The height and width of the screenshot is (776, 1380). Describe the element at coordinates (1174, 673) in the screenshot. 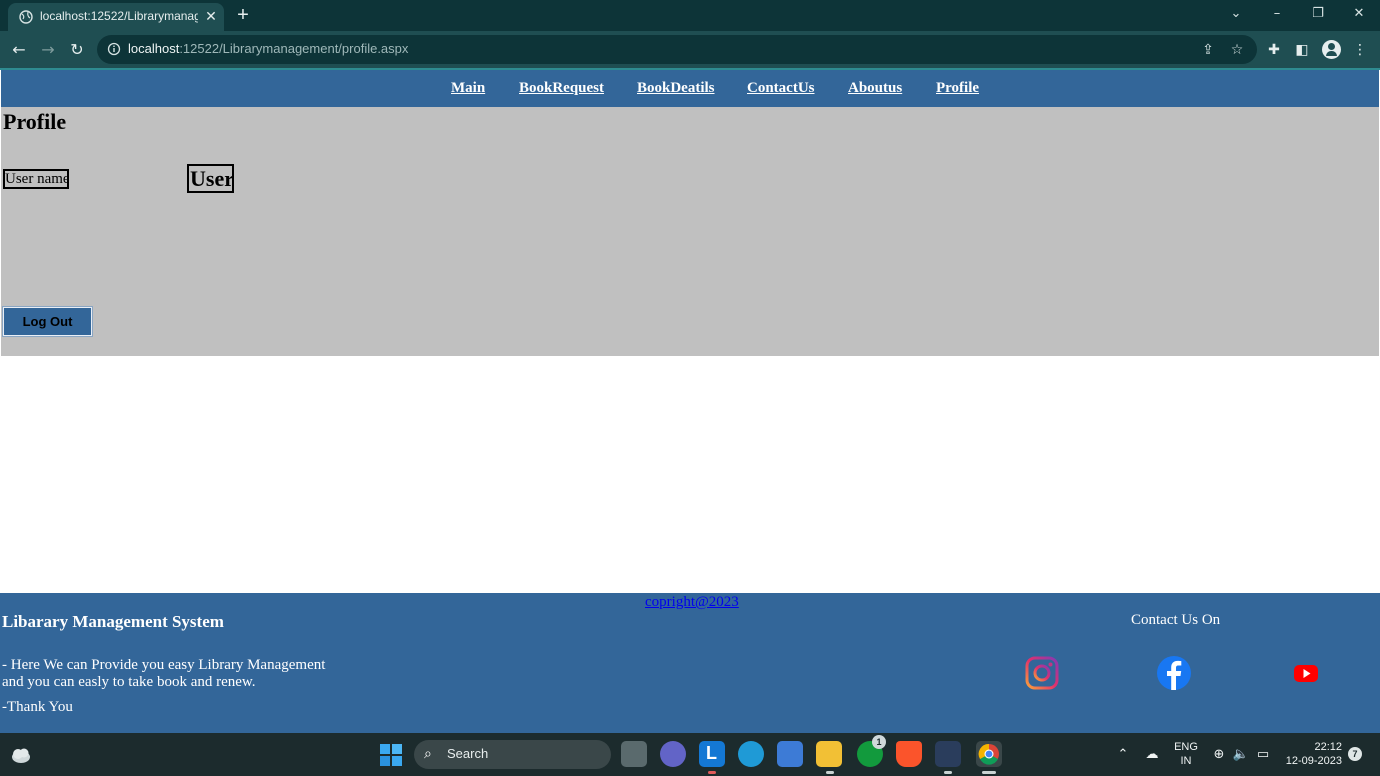

I see `facebook-icon` at that location.